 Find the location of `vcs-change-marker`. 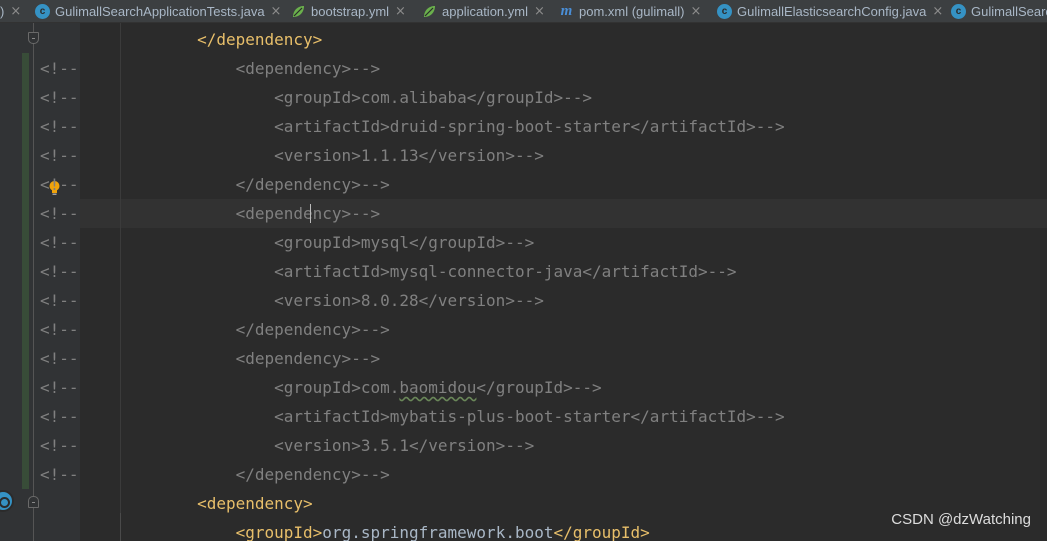

vcs-change-marker is located at coordinates (25, 271).